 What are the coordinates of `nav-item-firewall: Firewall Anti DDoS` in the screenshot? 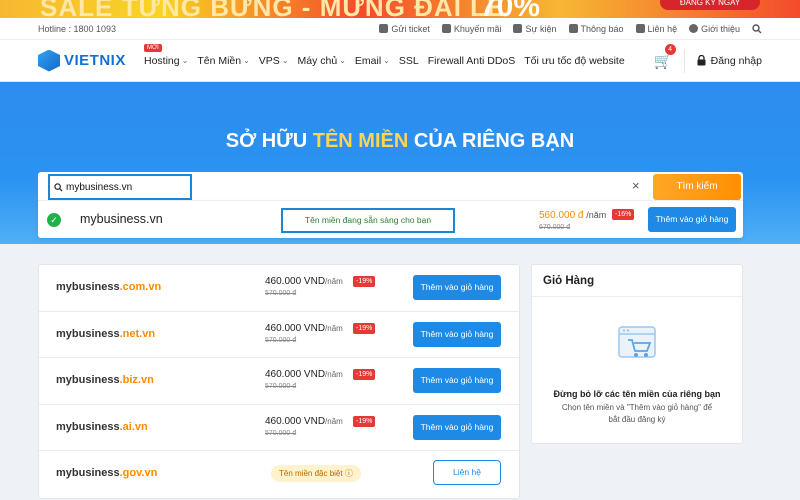 It's located at (472, 61).